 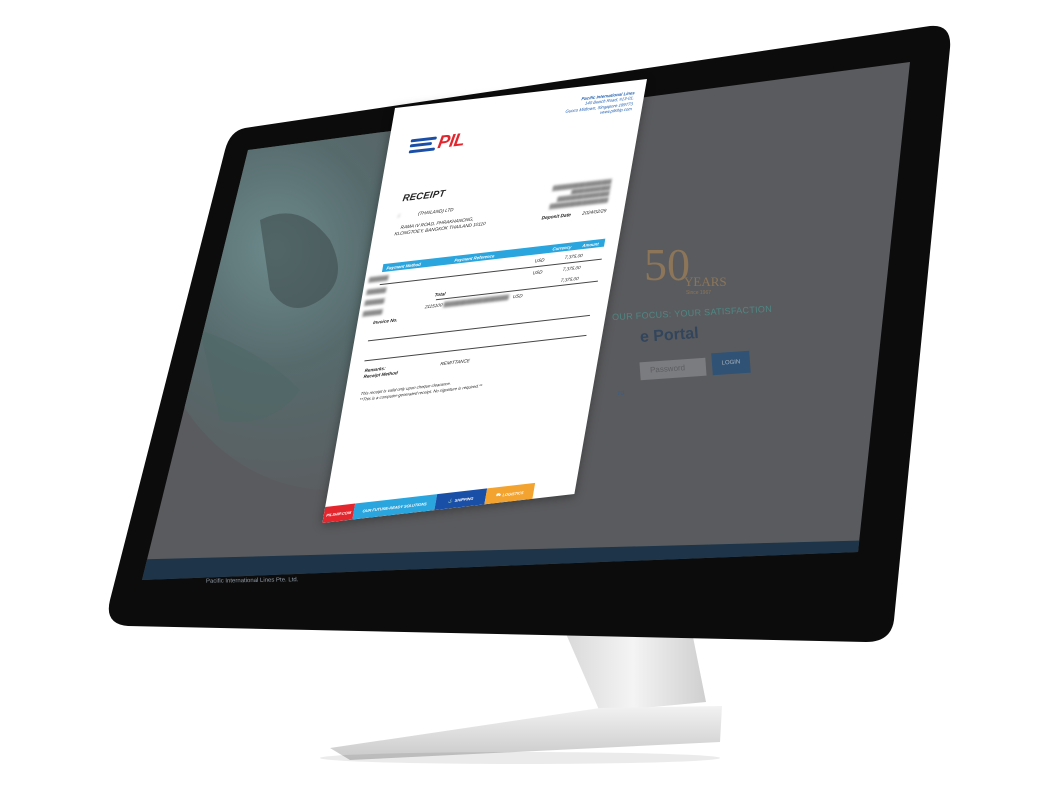 What do you see at coordinates (591, 244) in the screenshot?
I see `col-amount: Amount` at bounding box center [591, 244].